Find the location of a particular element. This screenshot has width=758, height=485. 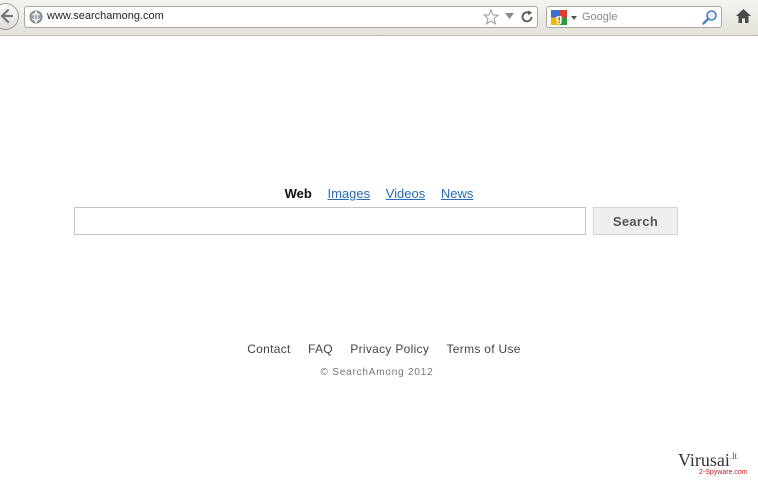

tab-web: Web is located at coordinates (298, 193).